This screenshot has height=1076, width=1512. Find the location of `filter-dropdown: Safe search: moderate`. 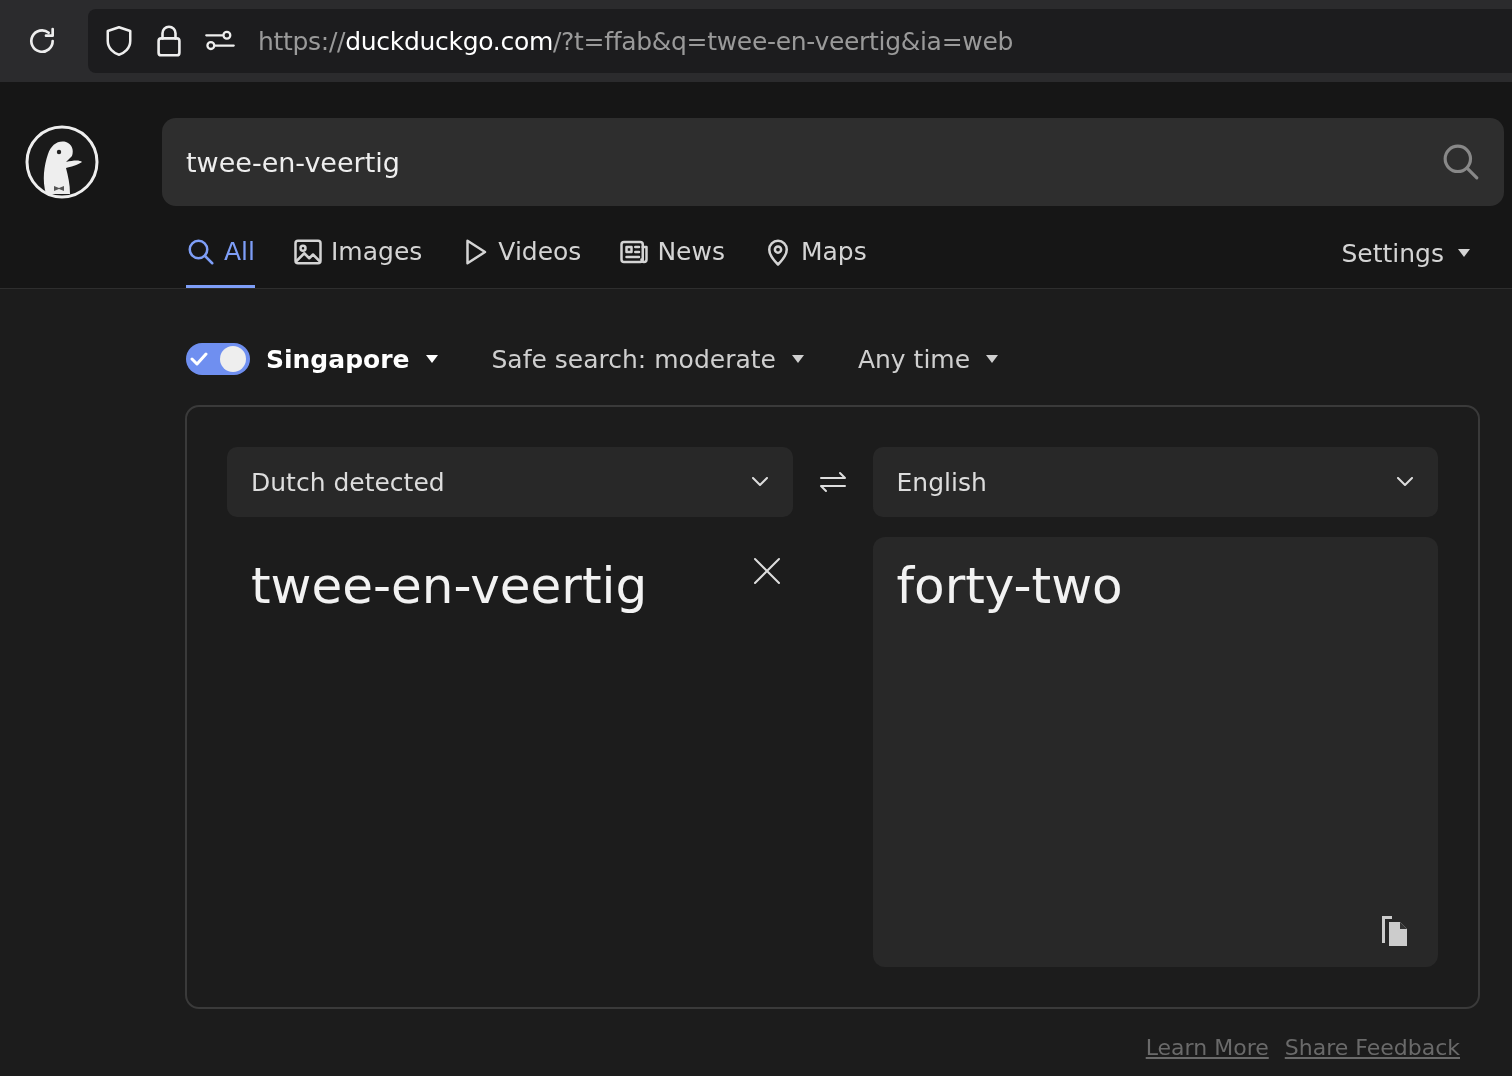

filter-dropdown: Safe search: moderate is located at coordinates (647, 359).